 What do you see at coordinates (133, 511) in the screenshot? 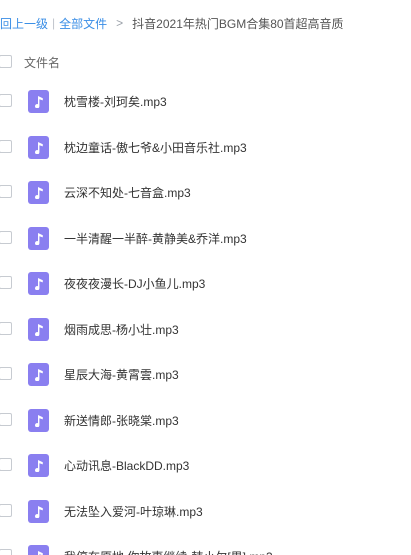
I see `file-name: 无法坠入爱河-叶琼琳.mp3` at bounding box center [133, 511].